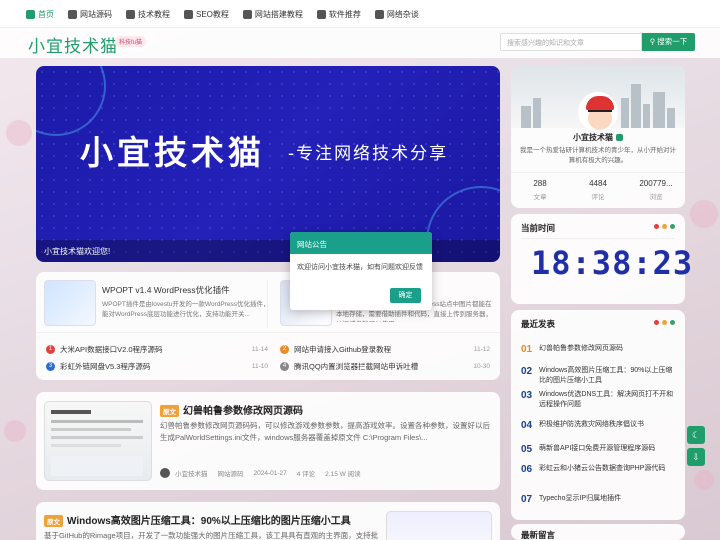  What do you see at coordinates (600, 469) in the screenshot?
I see `list-item: 06 彩虹云和小猪云公告数据查询PHP源代码` at bounding box center [600, 469].